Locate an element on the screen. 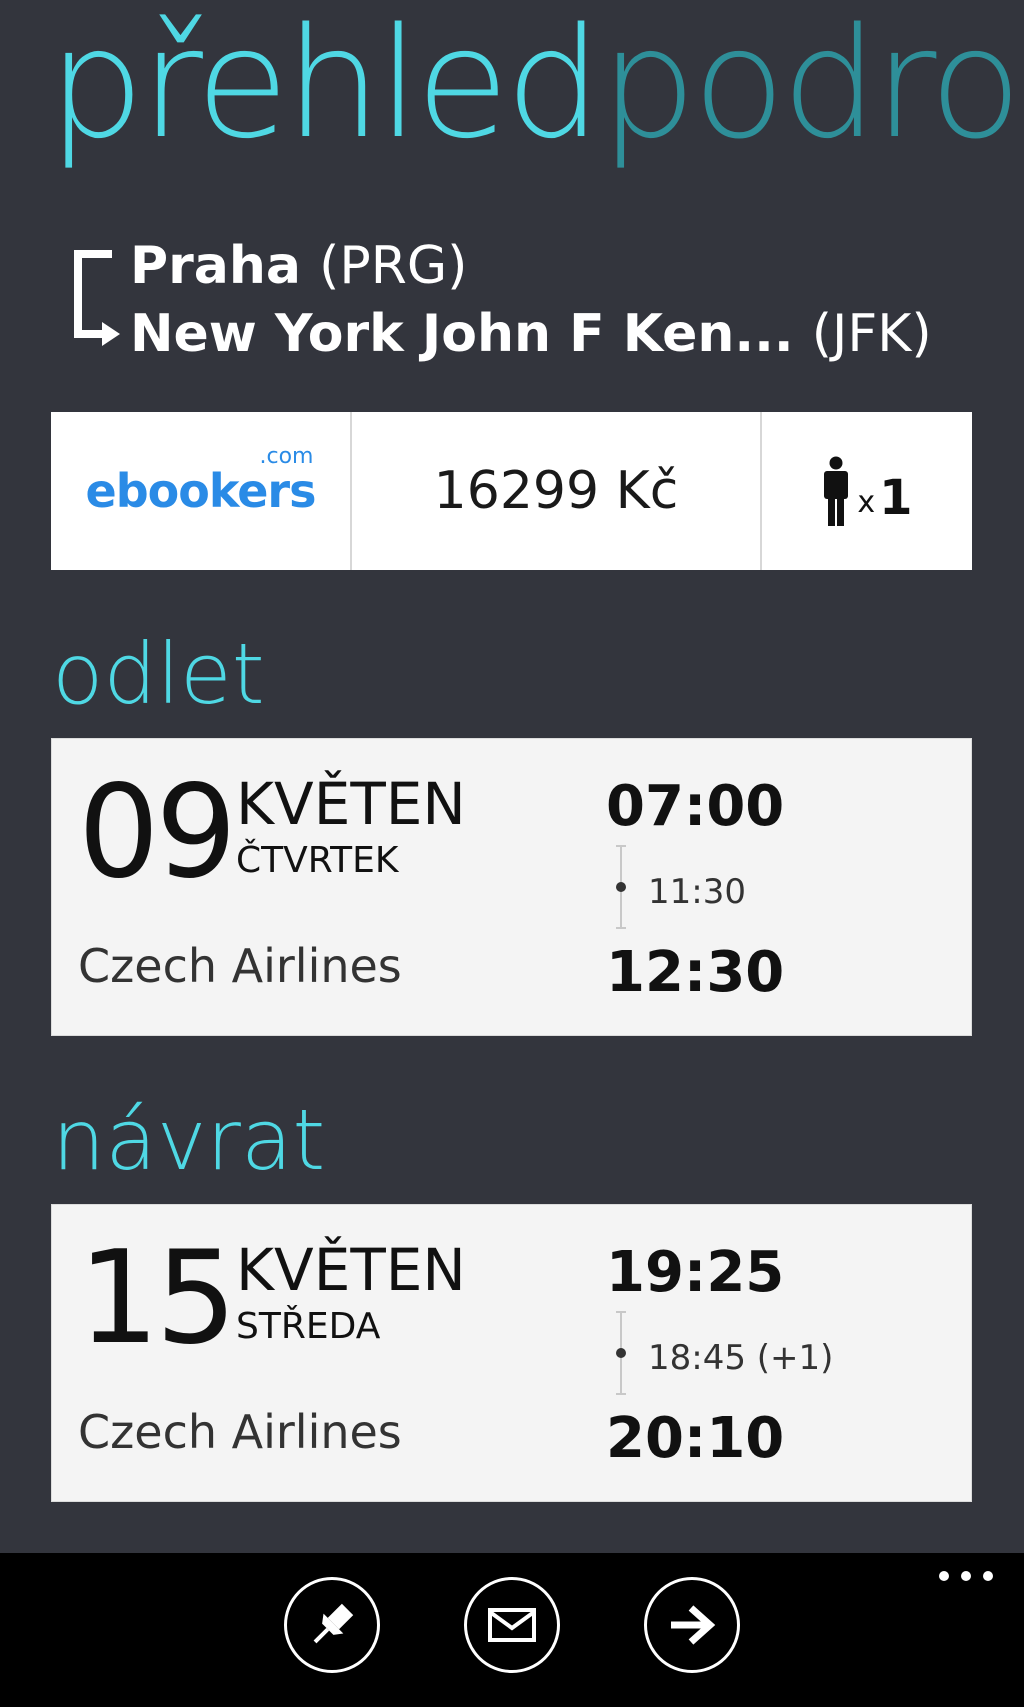 The width and height of the screenshot is (1024, 1707). origin-city: Praha is located at coordinates (215, 266).